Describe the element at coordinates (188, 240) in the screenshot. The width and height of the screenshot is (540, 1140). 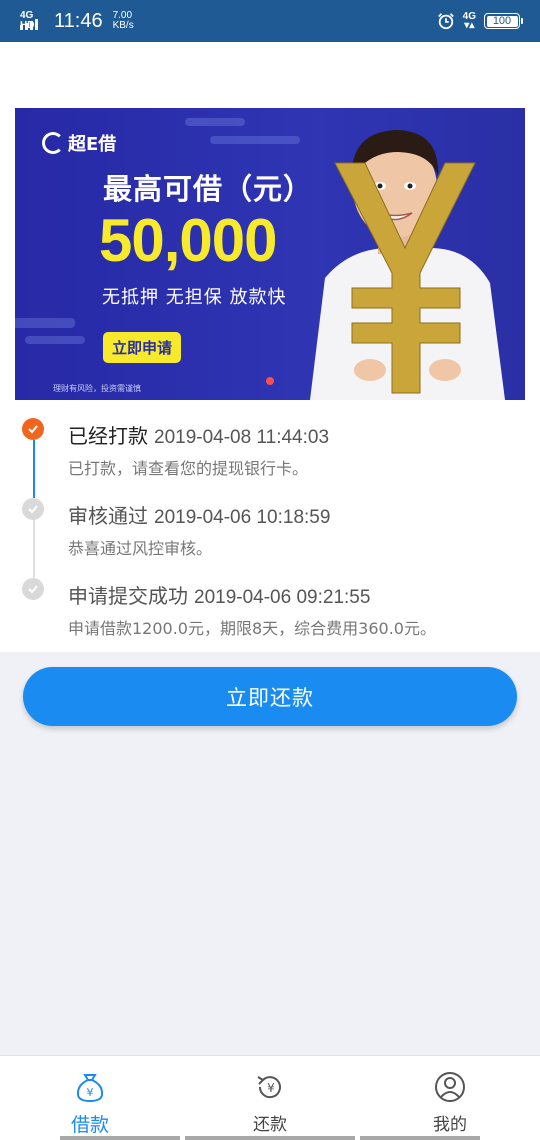
I see `banner-amount: 50,000` at that location.